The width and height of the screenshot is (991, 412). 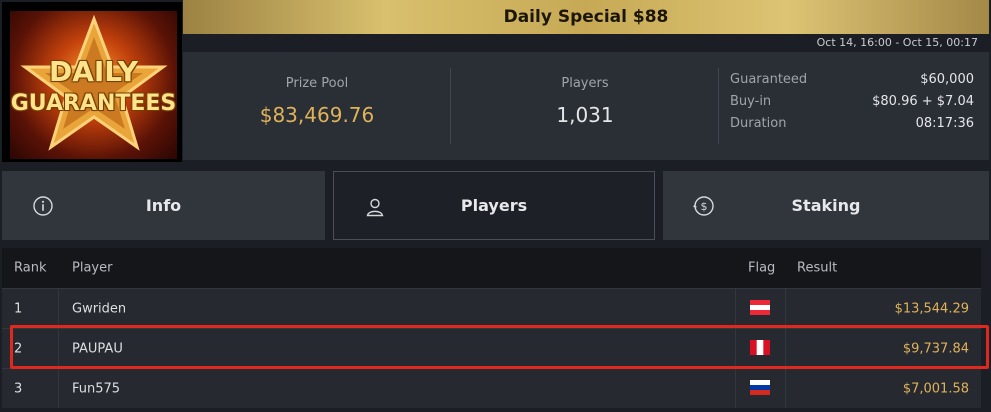 What do you see at coordinates (99, 308) in the screenshot?
I see `row-player-name: Gwriden` at bounding box center [99, 308].